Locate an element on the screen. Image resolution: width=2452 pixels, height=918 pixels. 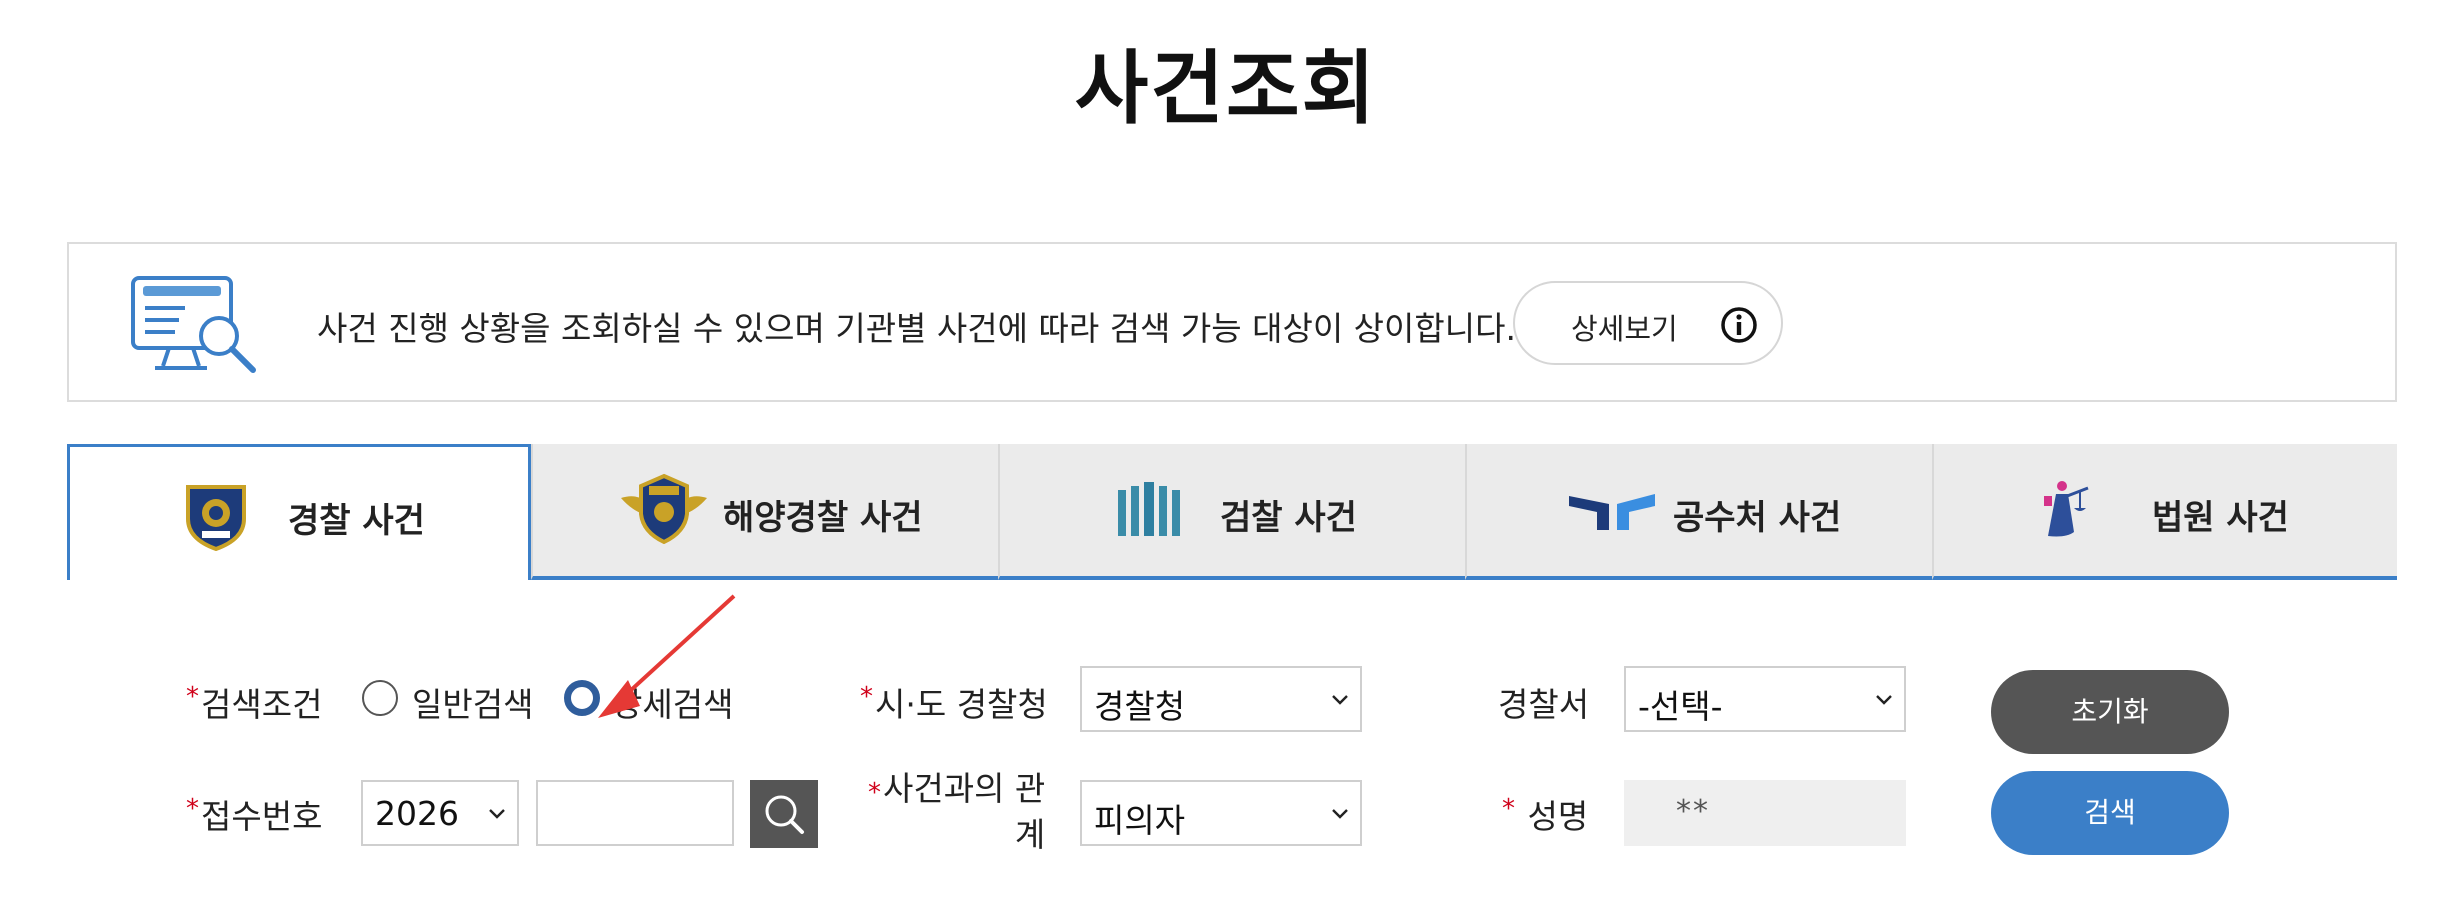
court-justice-icon is located at coordinates (2066, 509).